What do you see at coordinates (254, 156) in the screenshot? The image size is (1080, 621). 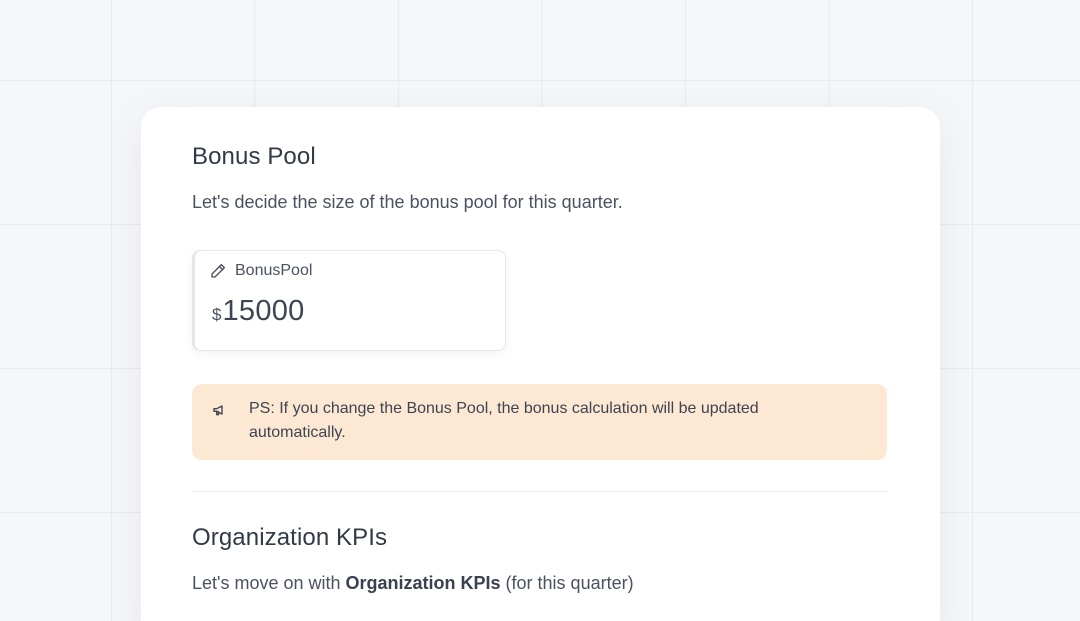 I see `bonus-pool-title: Bonus Pool` at bounding box center [254, 156].